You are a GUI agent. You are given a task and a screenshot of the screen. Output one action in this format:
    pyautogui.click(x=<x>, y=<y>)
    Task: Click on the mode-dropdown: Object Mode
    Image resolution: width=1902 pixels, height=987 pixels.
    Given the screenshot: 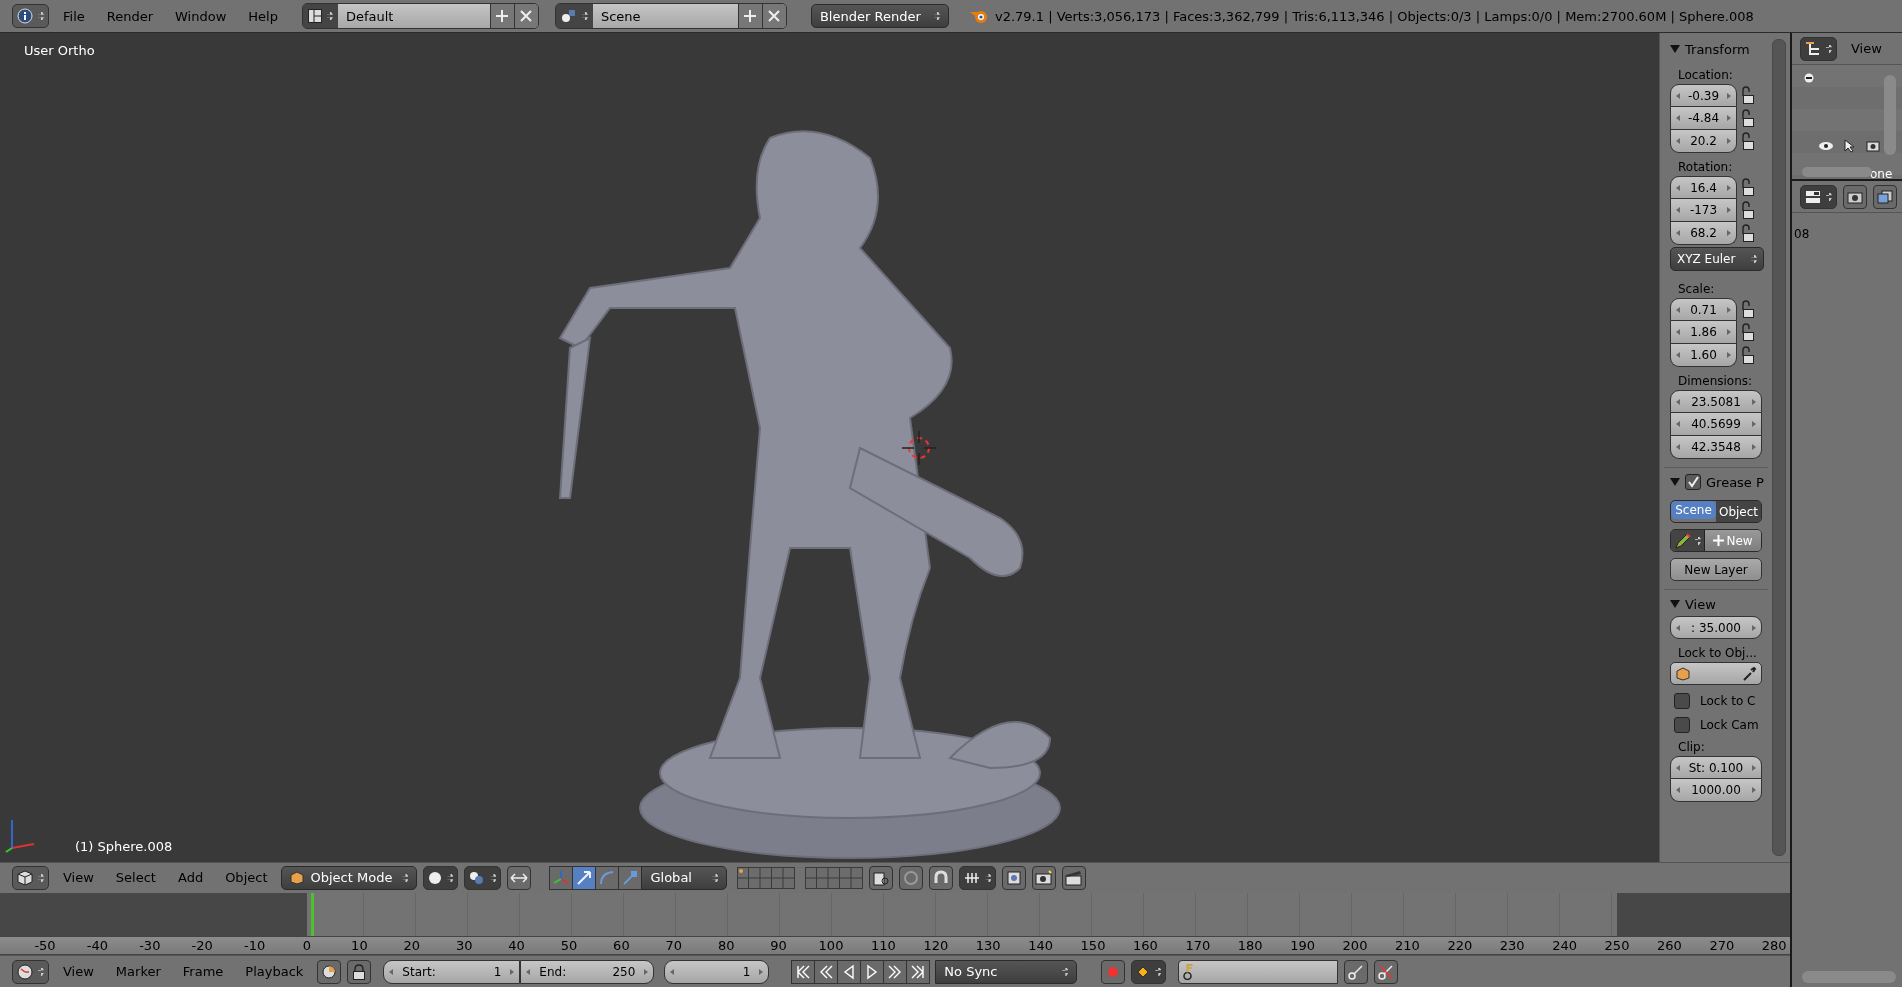 What is the action you would take?
    pyautogui.click(x=349, y=877)
    